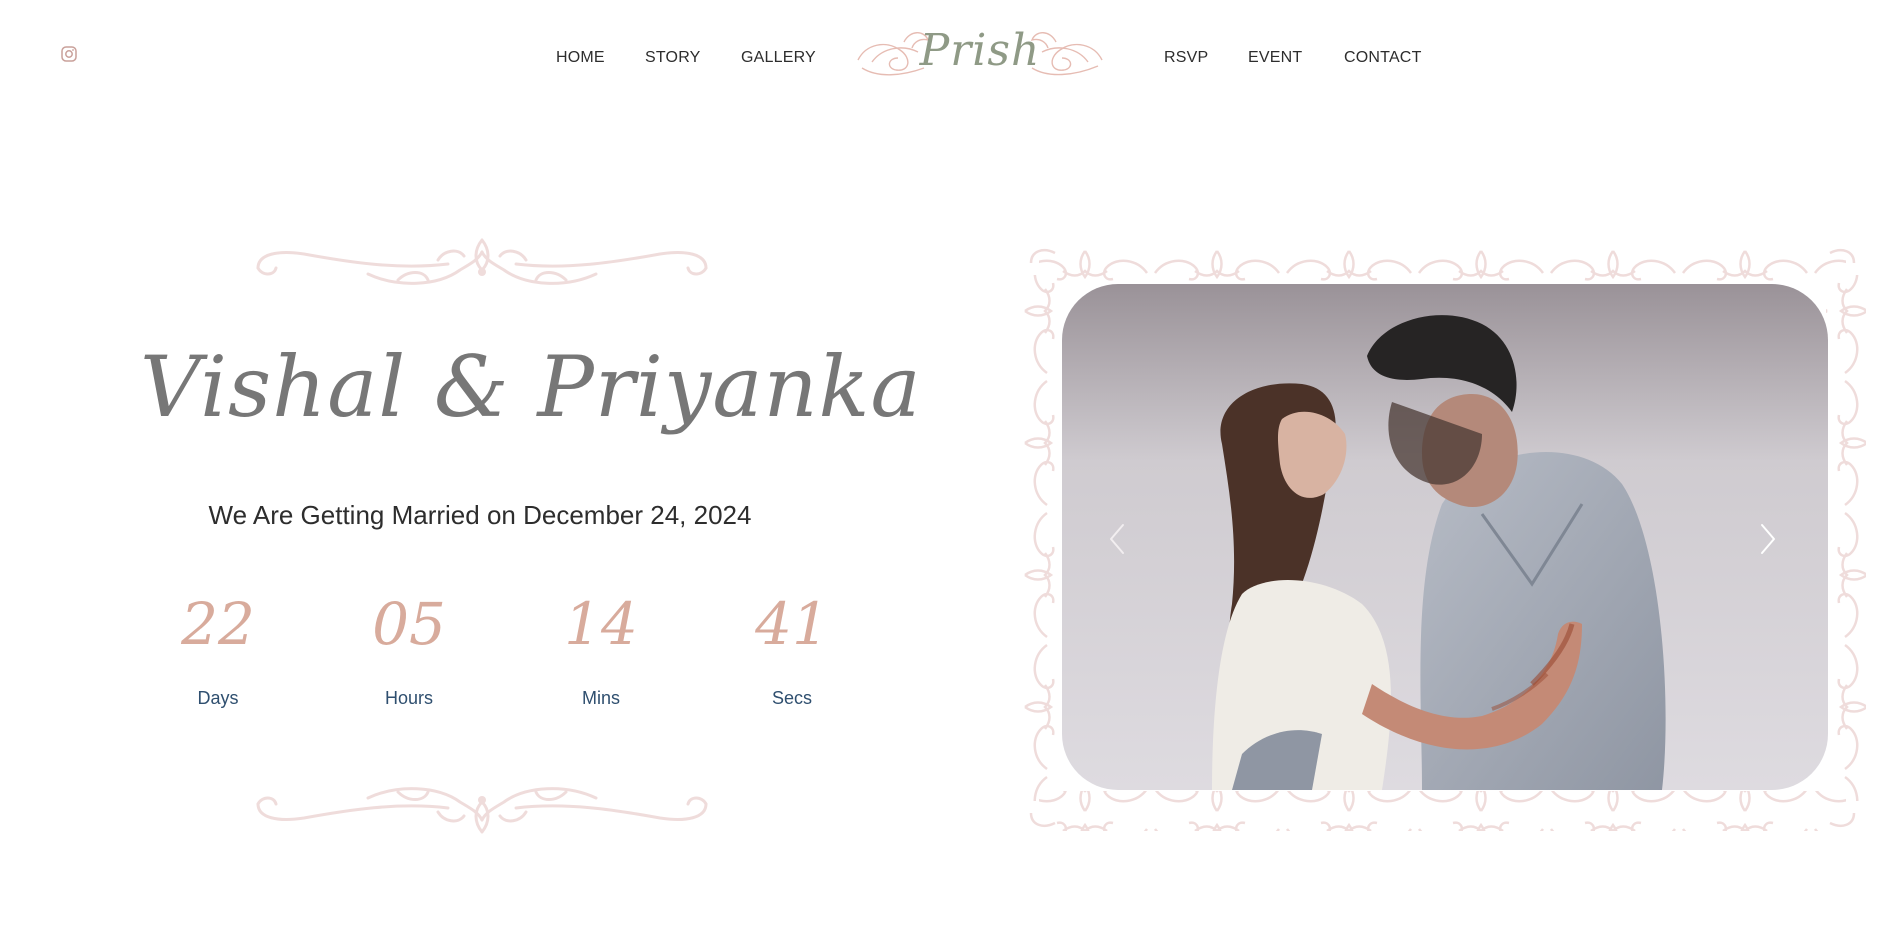 The image size is (1903, 930). What do you see at coordinates (580, 58) in the screenshot?
I see `nav-home: HOME` at bounding box center [580, 58].